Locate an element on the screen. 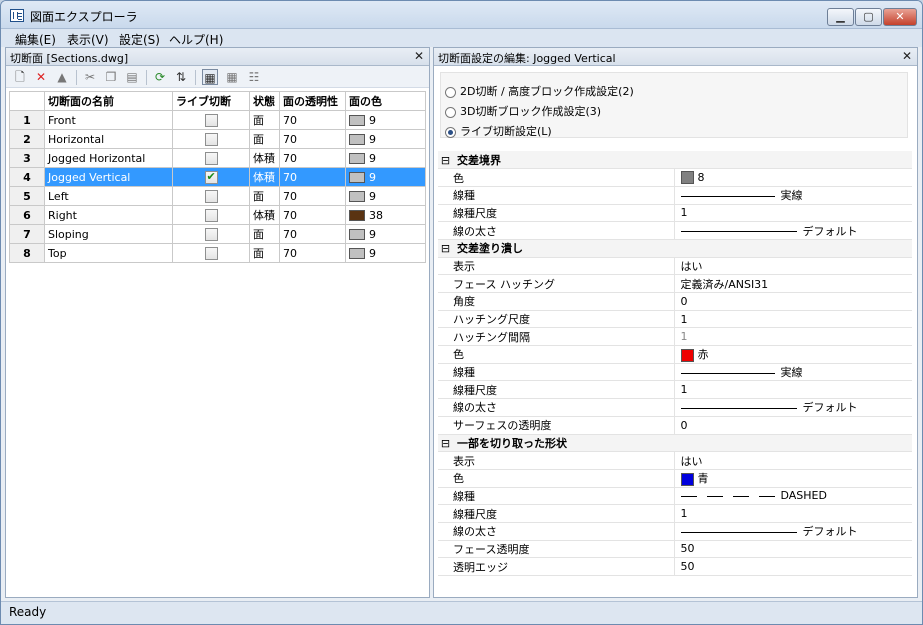 The image size is (923, 625). category-cell: ⊟ 交差塗り潰し is located at coordinates (675, 248).